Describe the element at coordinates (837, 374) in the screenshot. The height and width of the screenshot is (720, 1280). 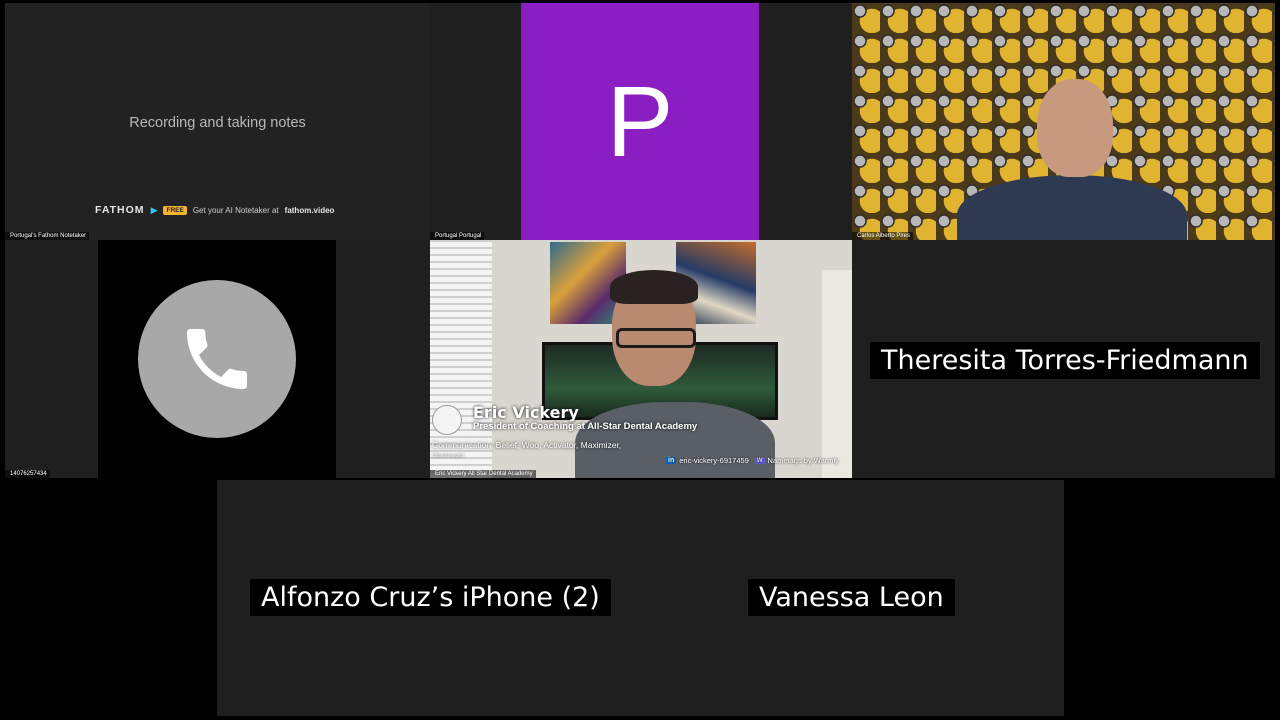
I see `background-door` at that location.